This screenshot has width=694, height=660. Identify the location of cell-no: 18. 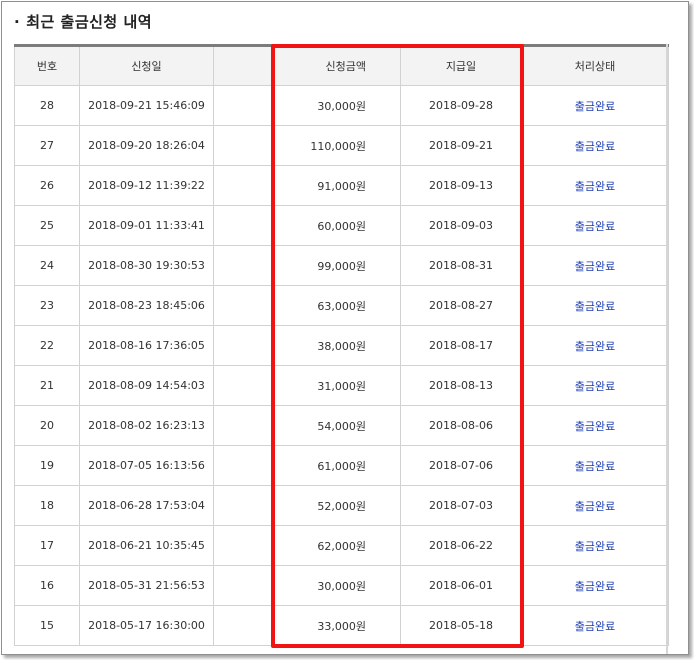
(47, 505).